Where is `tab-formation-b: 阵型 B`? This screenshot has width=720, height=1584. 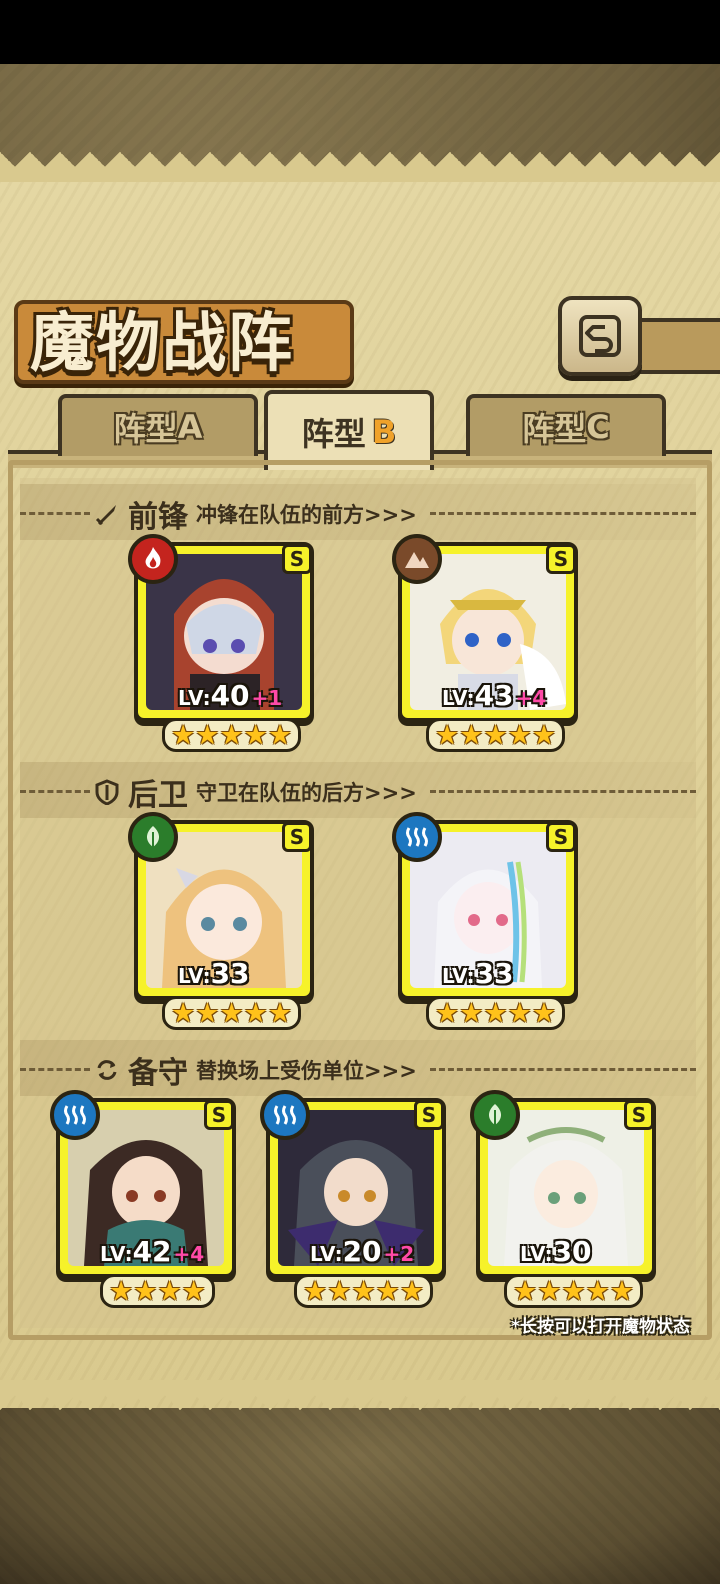
tab-formation-b: 阵型 B is located at coordinates (349, 430).